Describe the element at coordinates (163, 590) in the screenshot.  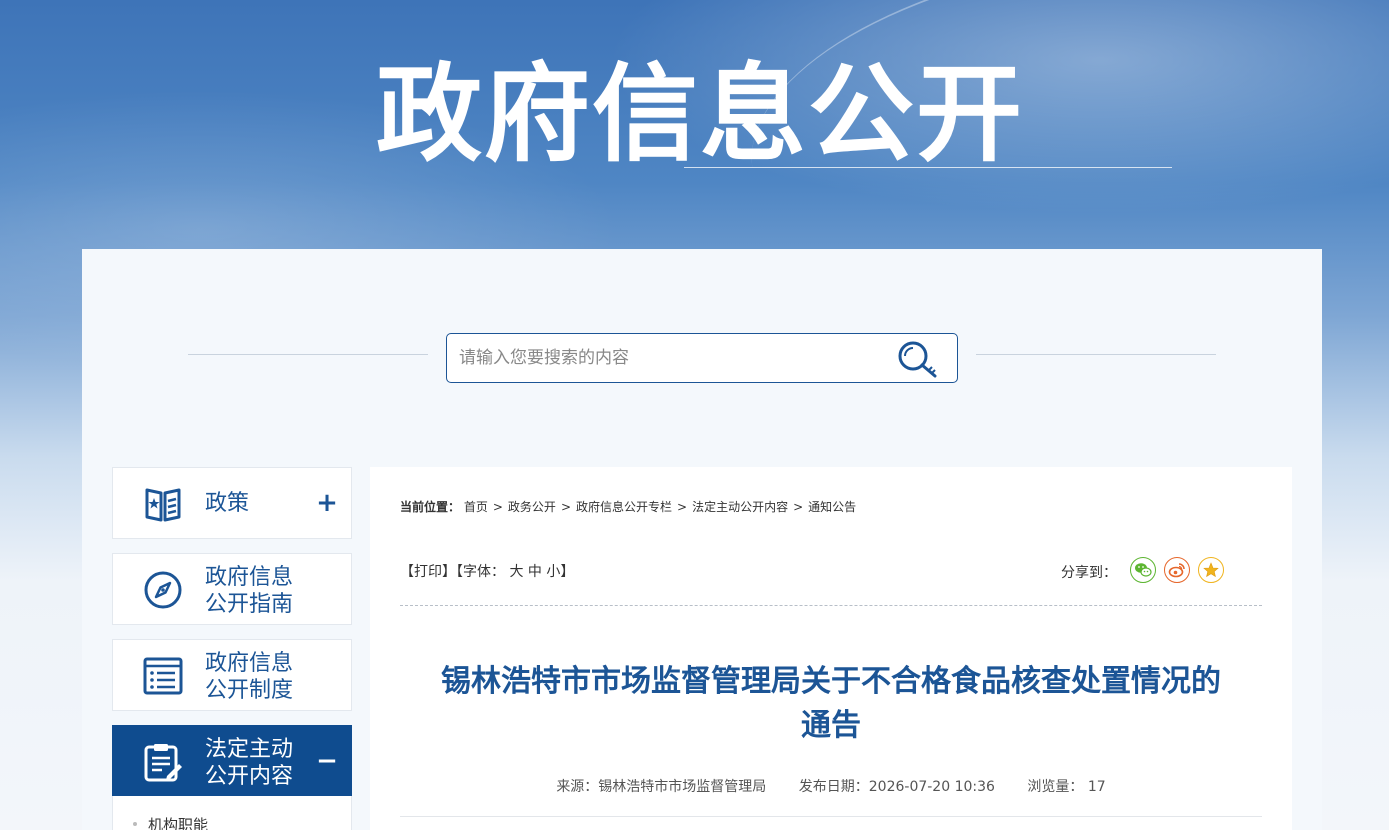
I see `compass-icon` at that location.